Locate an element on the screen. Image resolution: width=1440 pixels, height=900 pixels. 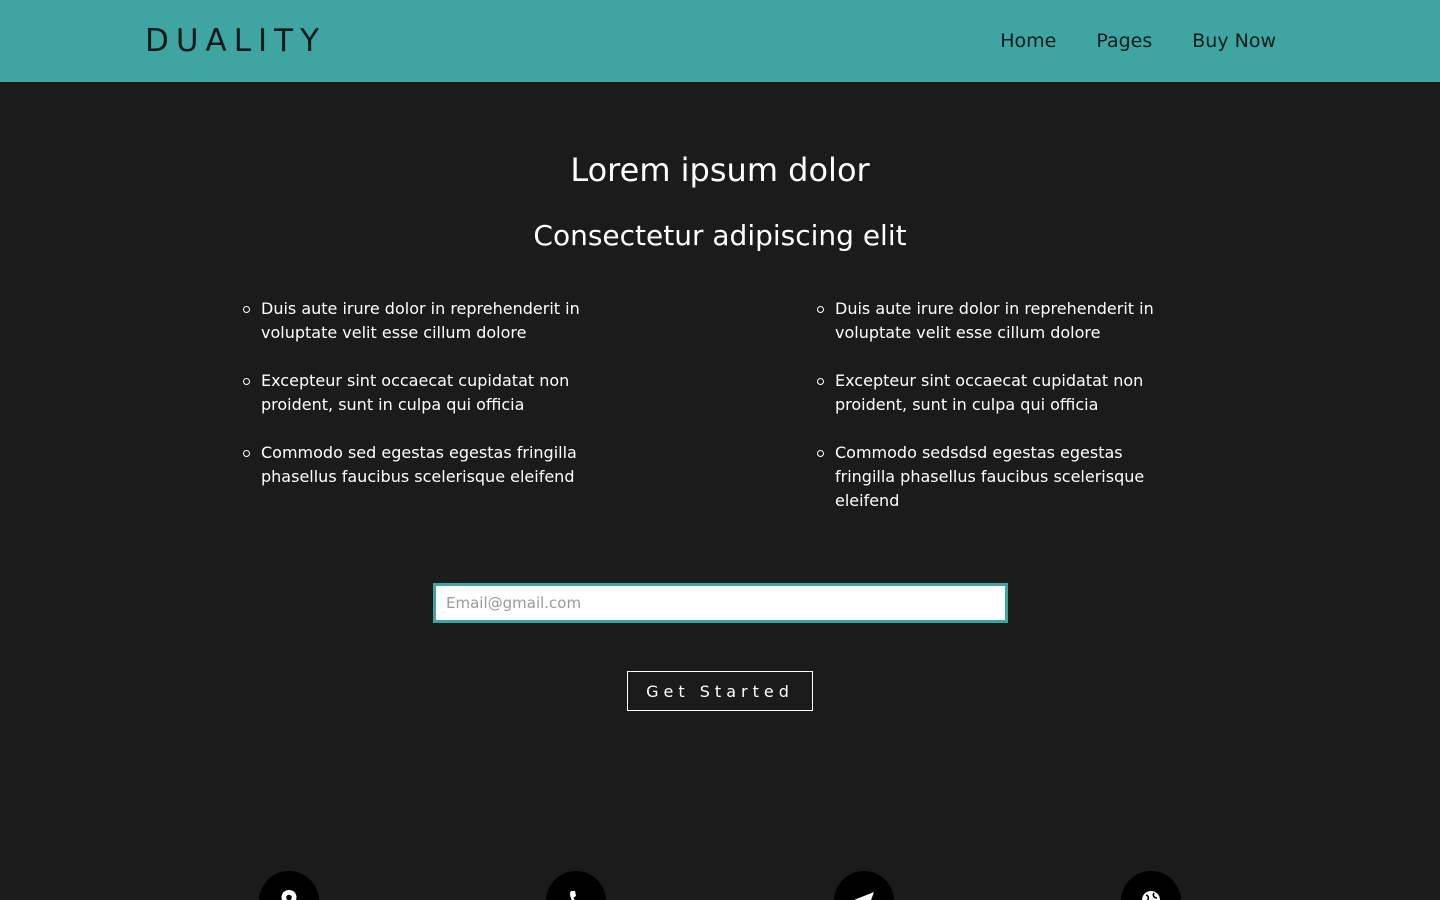
globe-icon is located at coordinates (1151, 885).